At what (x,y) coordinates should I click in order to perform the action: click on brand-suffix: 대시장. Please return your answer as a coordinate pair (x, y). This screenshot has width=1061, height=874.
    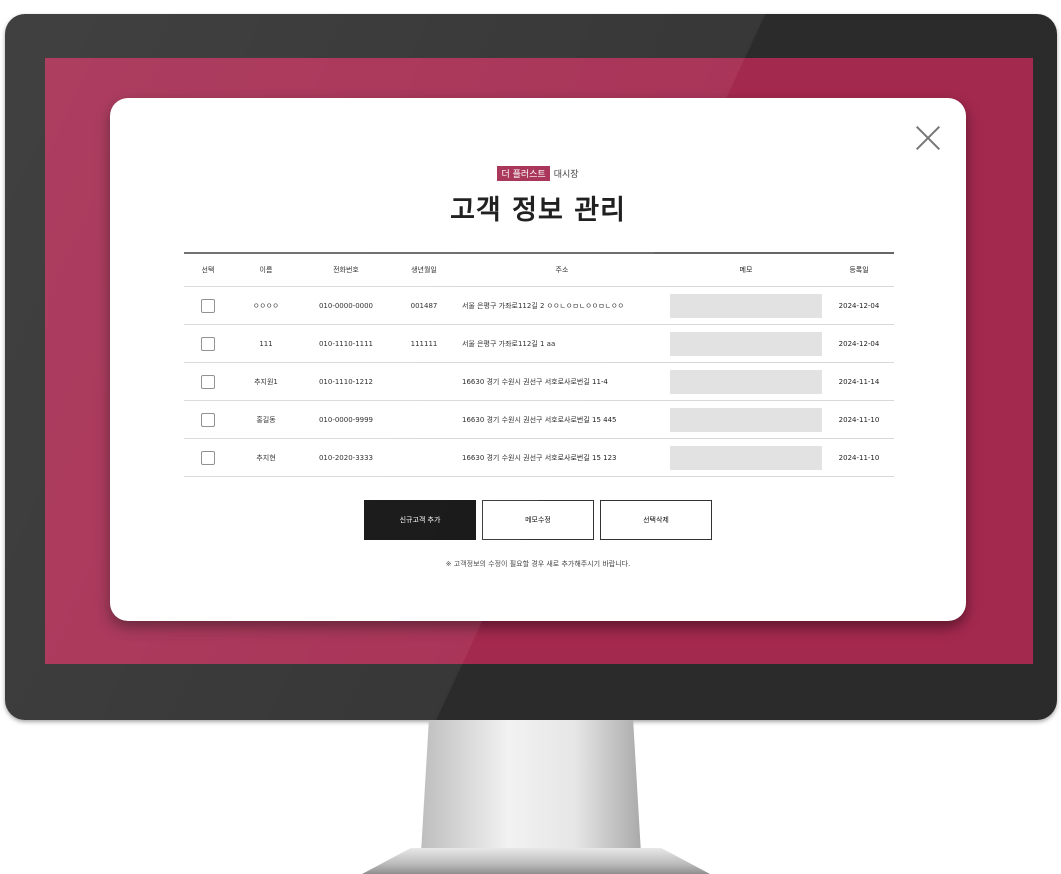
    Looking at the image, I should click on (566, 175).